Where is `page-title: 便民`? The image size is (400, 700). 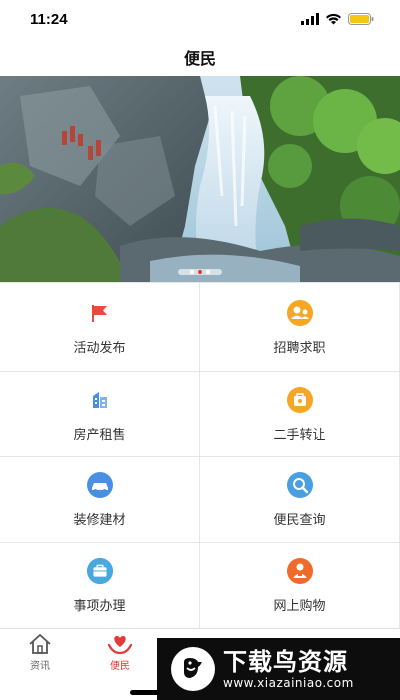
page-title: 便民 is located at coordinates (199, 58).